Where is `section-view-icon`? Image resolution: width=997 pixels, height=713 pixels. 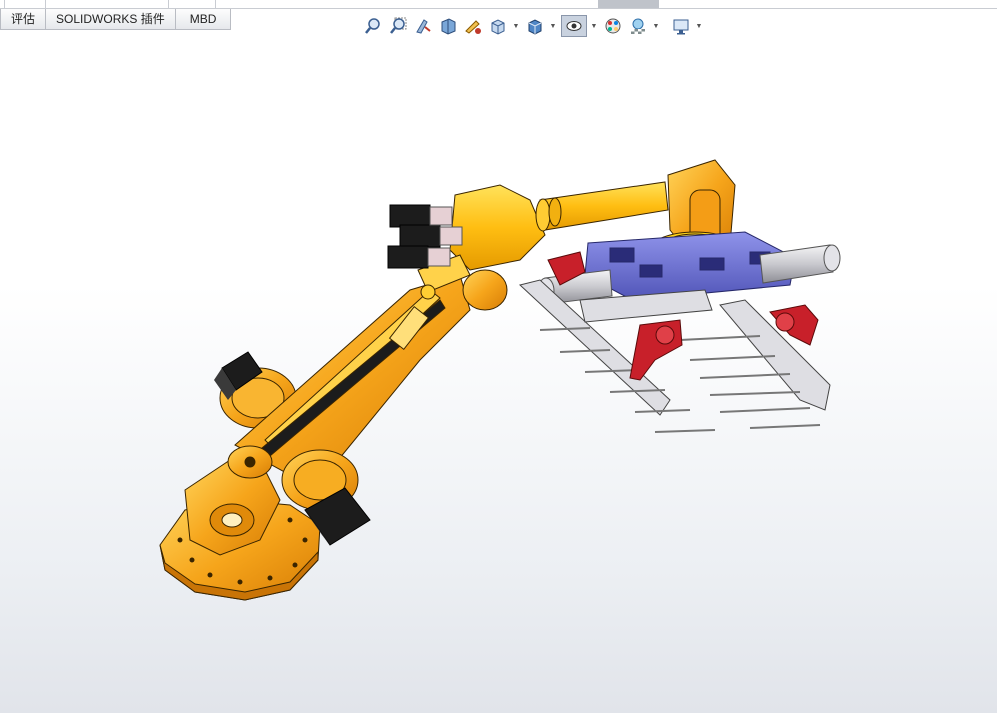 section-view-icon is located at coordinates (448, 26).